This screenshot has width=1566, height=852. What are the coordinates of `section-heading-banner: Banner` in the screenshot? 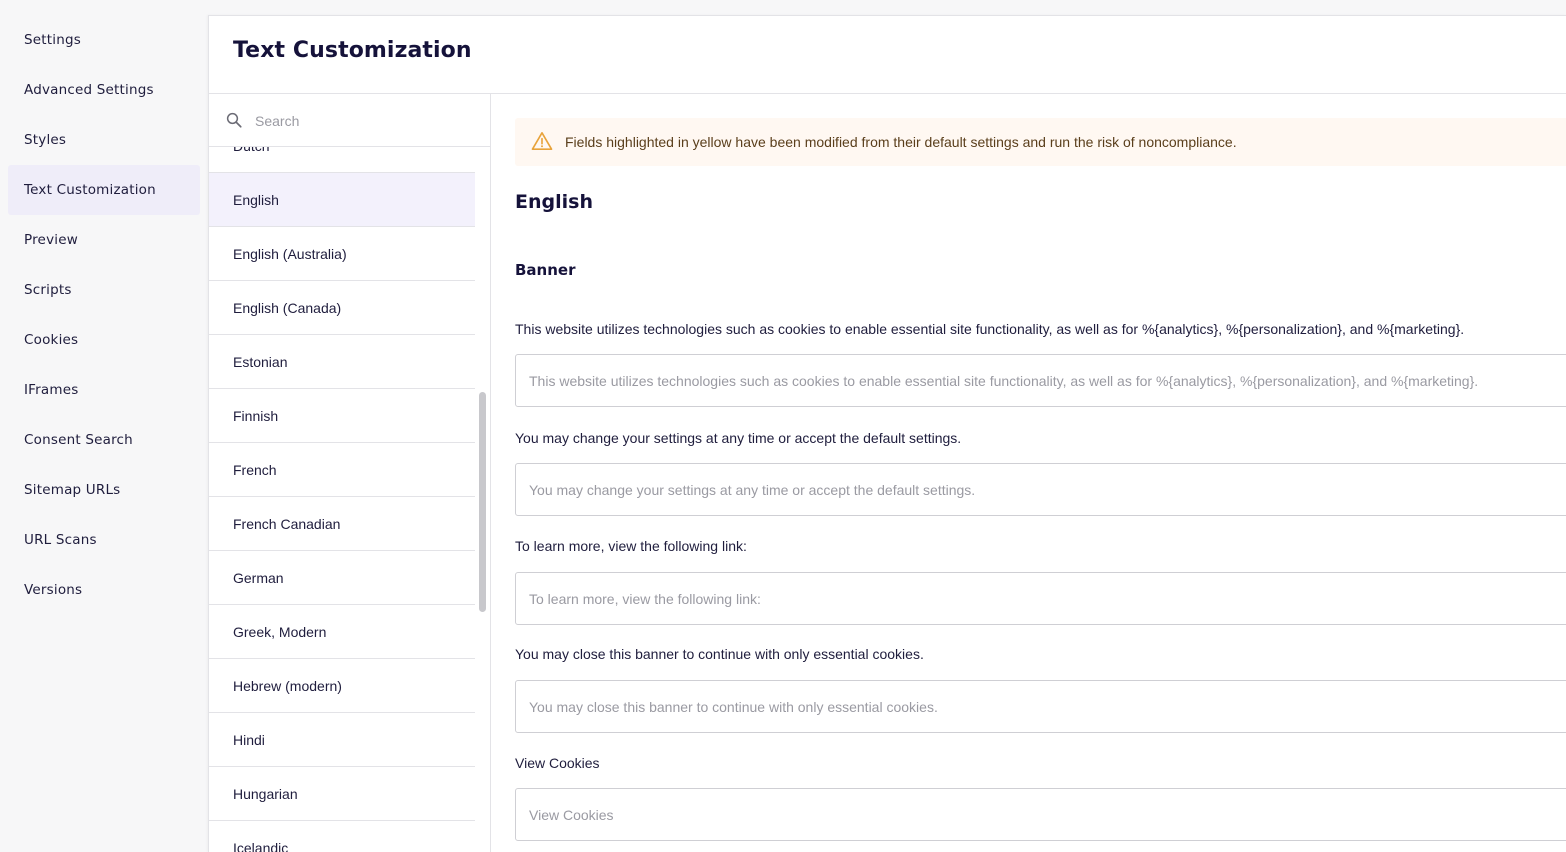 It's located at (545, 270).